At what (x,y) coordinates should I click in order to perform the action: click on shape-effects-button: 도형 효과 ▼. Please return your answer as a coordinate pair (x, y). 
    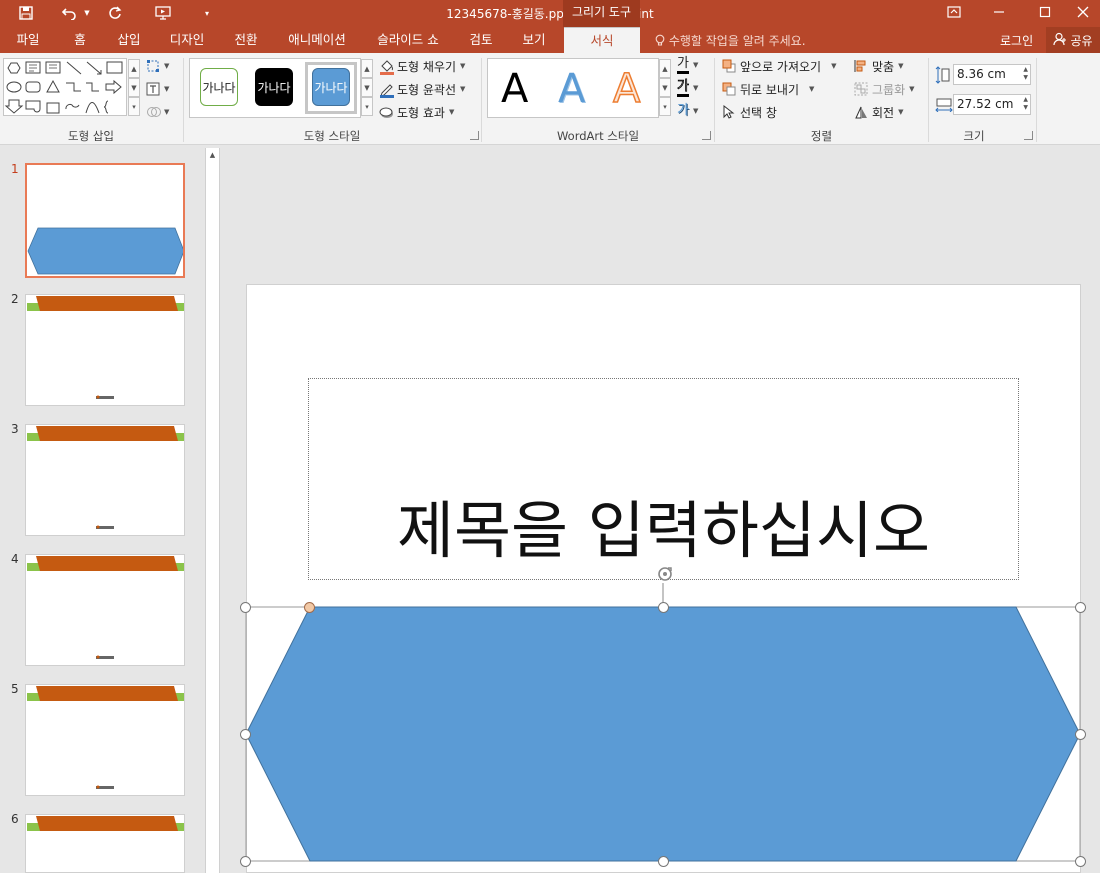
    Looking at the image, I should click on (416, 112).